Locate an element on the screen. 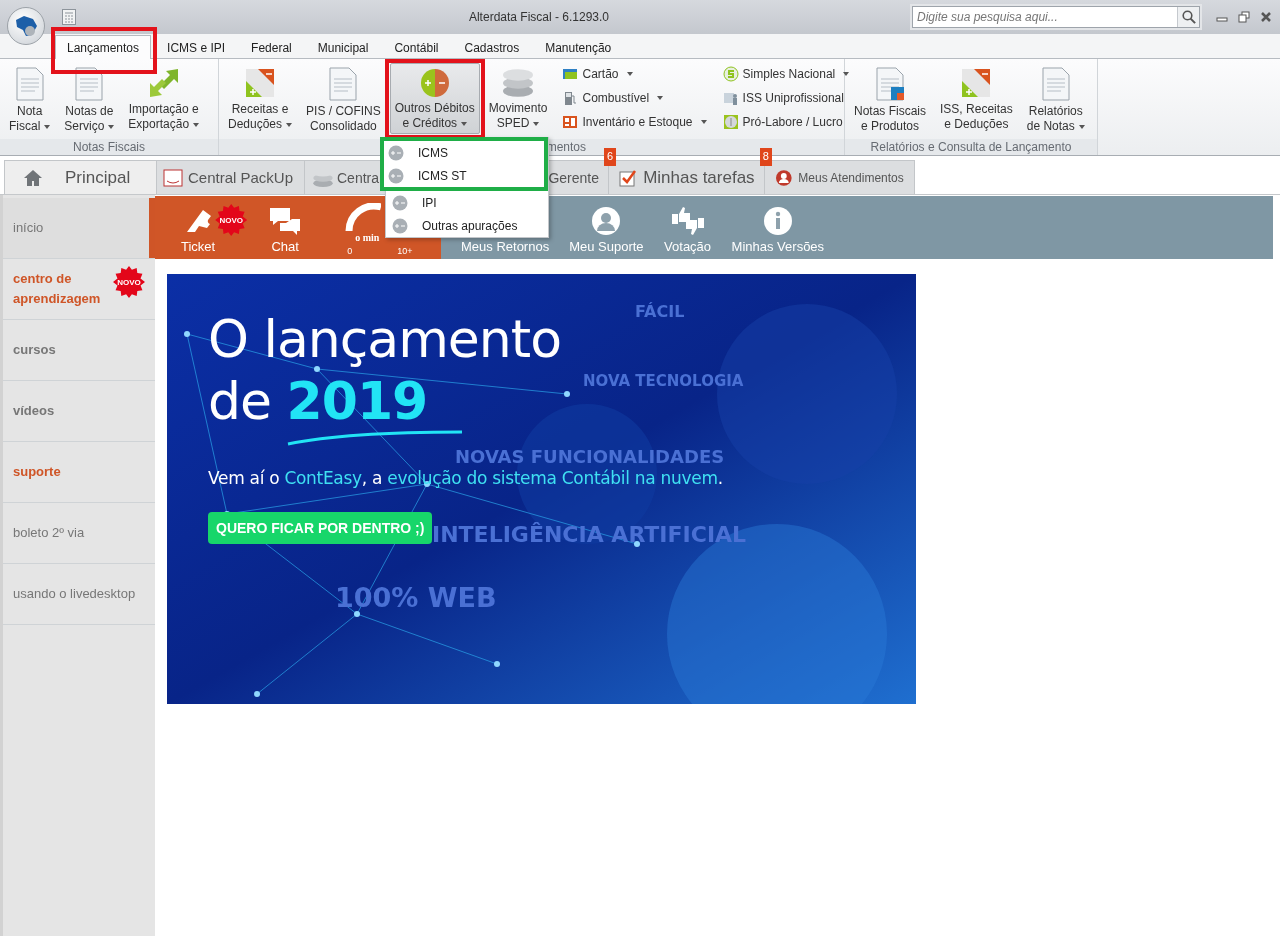 The width and height of the screenshot is (1280, 936). headline: de 2019 is located at coordinates (318, 401).